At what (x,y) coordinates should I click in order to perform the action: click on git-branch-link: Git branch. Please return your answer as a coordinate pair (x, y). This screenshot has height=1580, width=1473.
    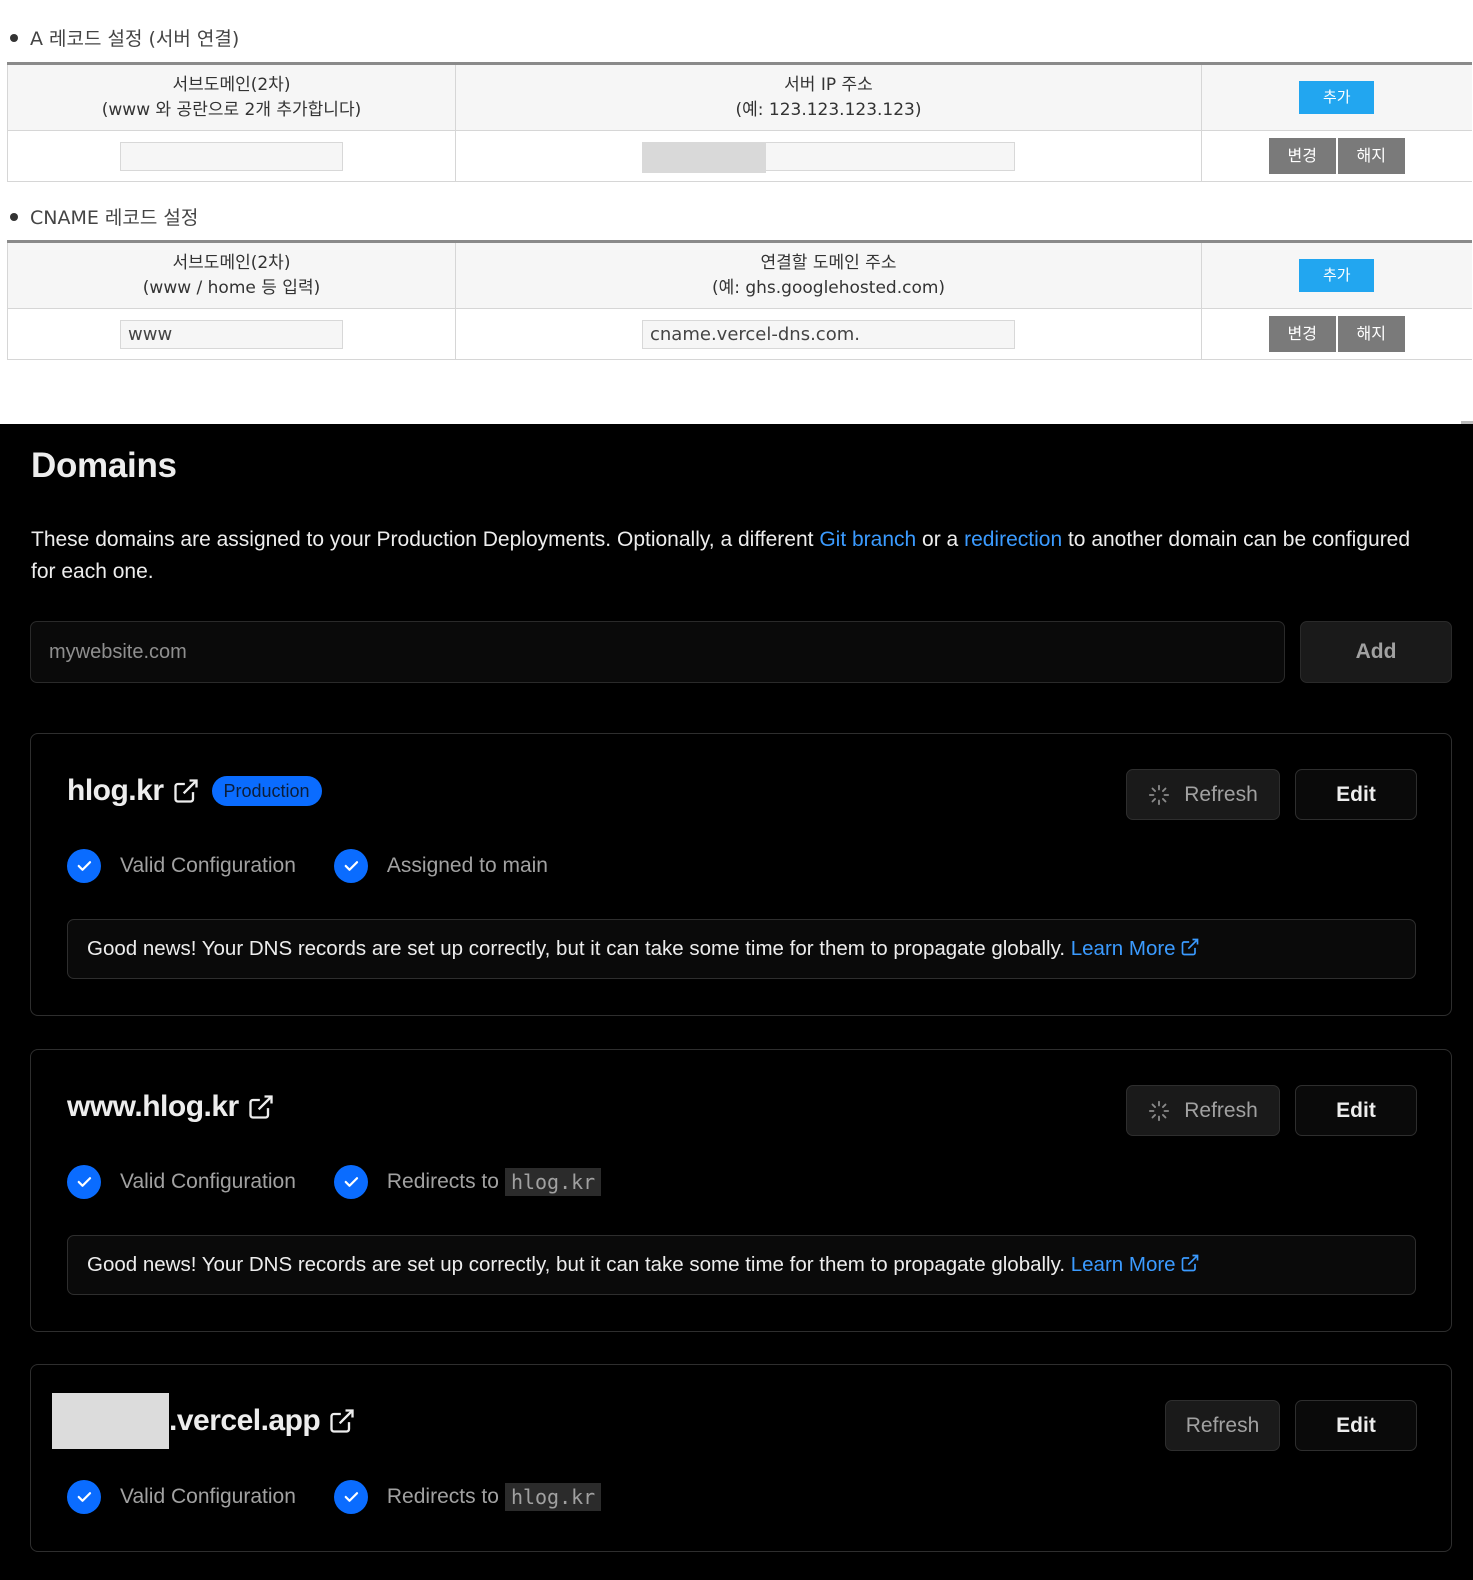
    Looking at the image, I should click on (867, 539).